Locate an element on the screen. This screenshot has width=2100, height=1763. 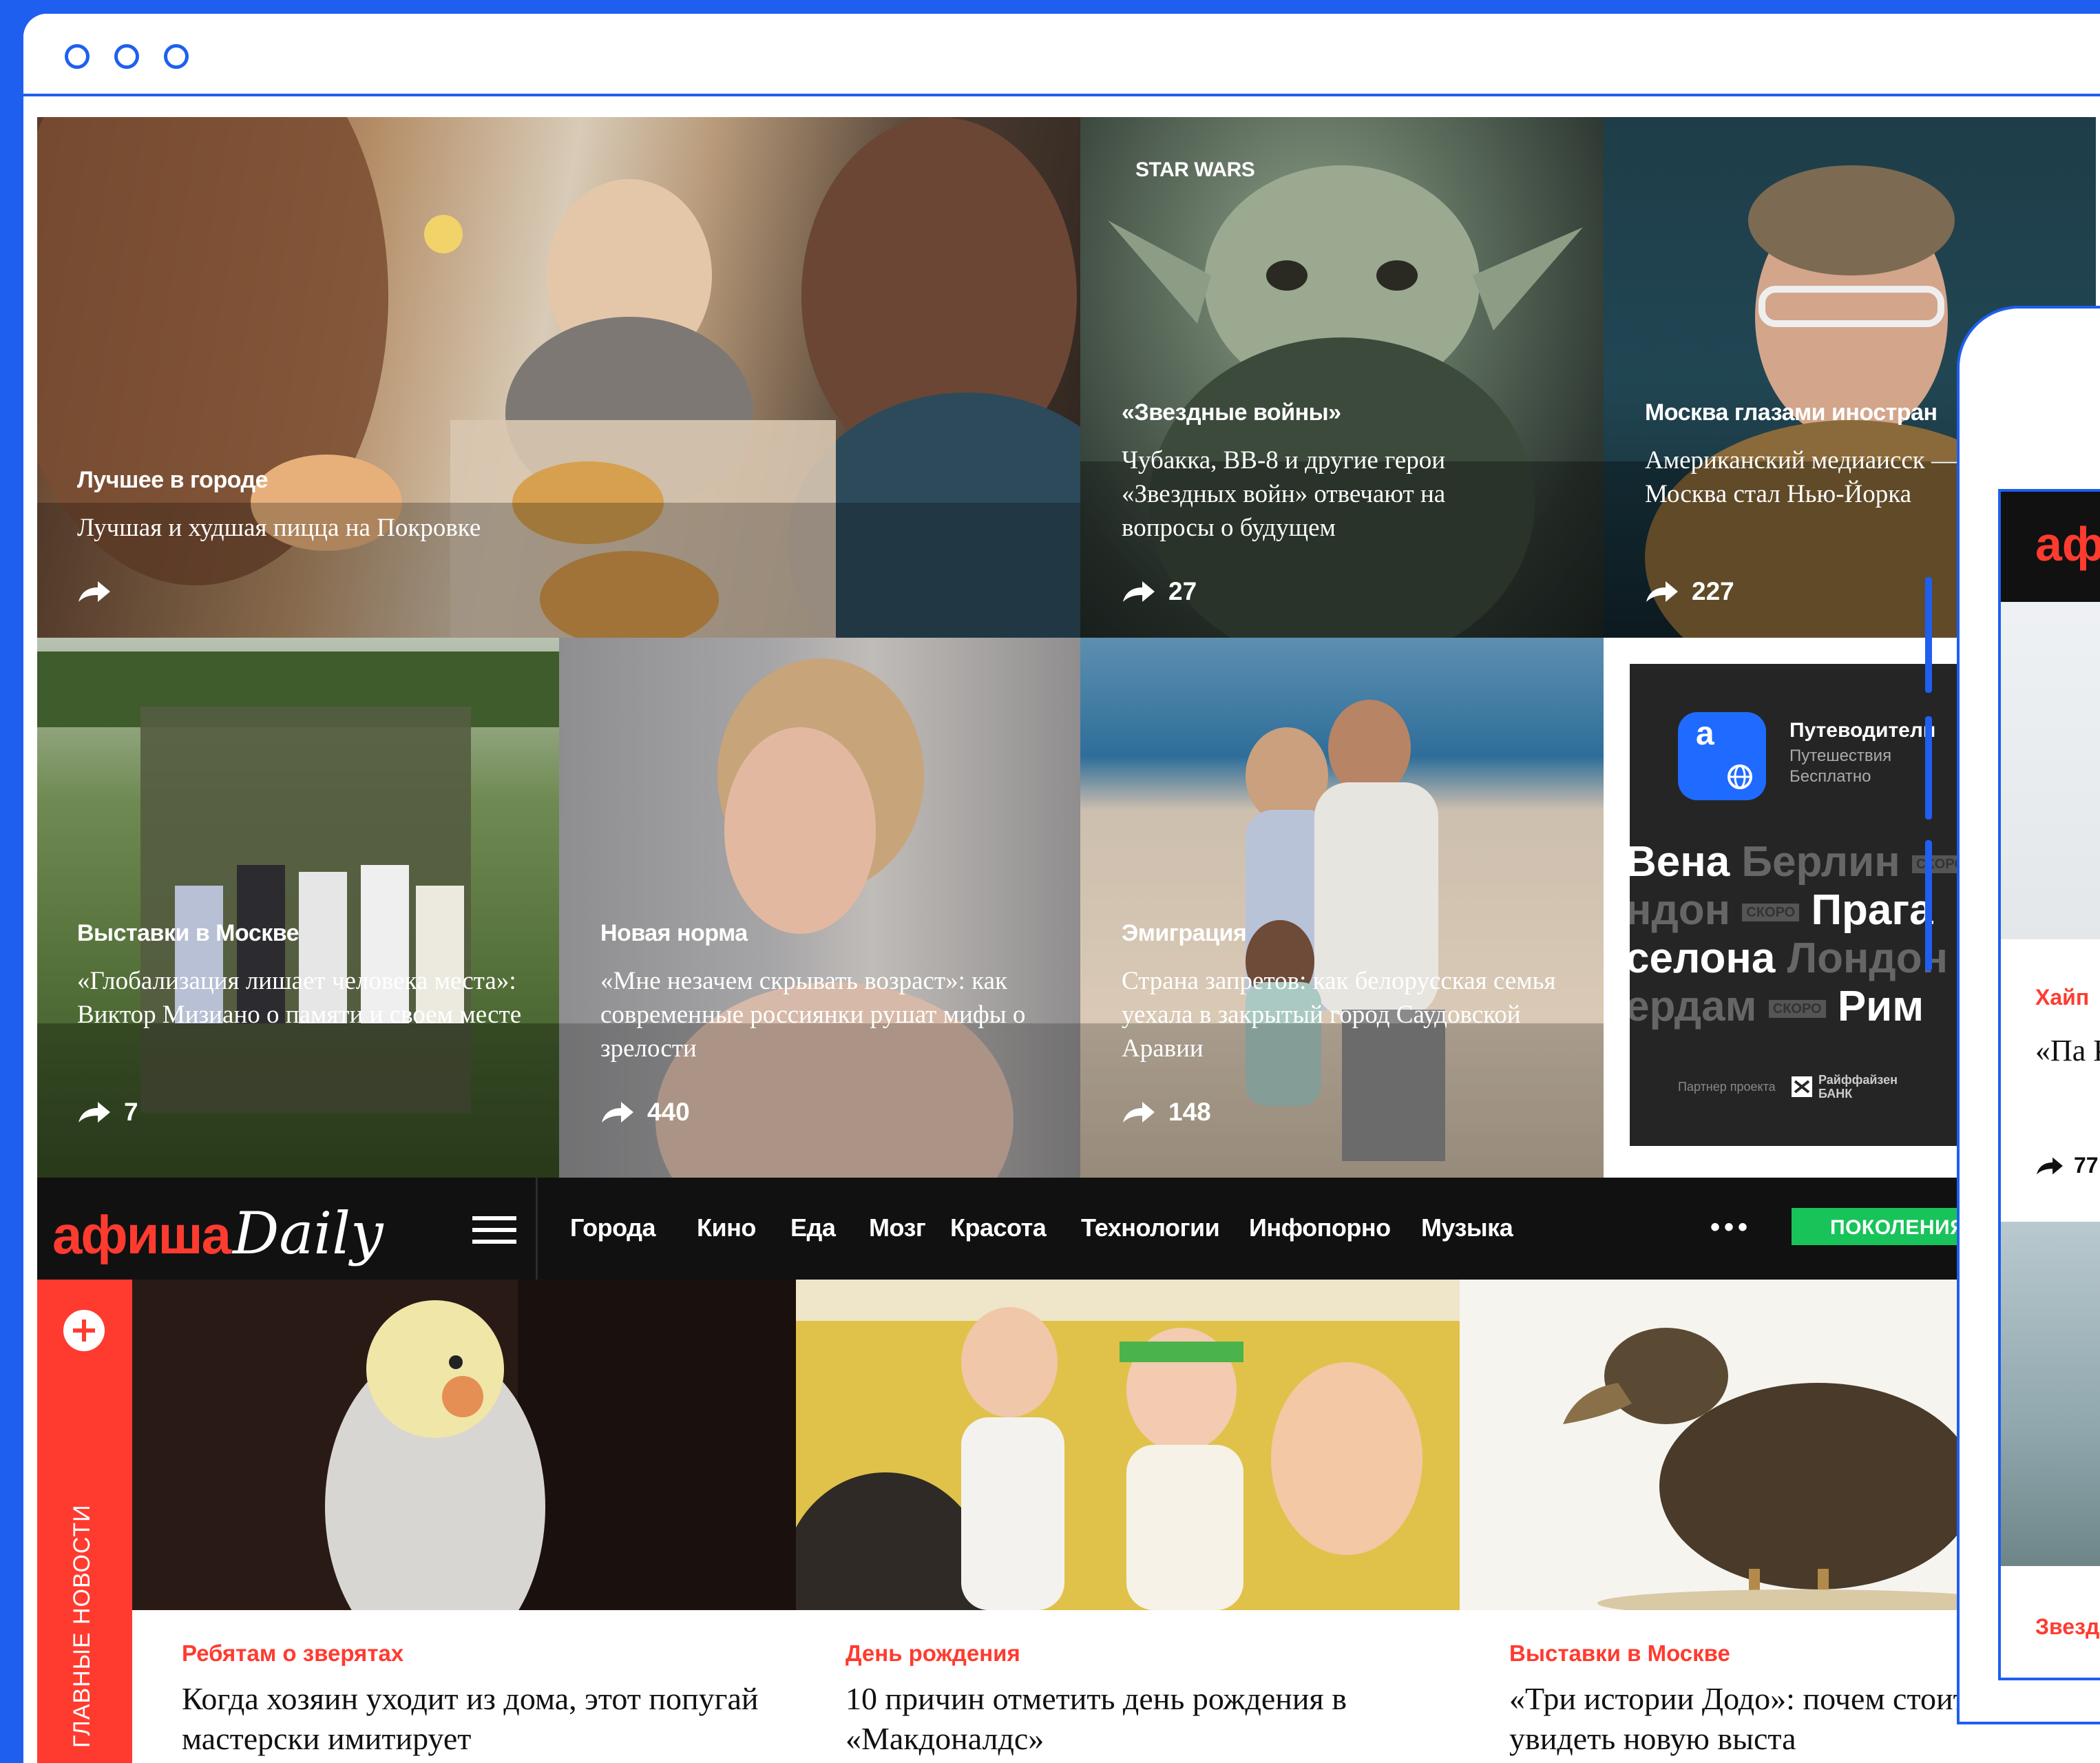
more-icon: ••• is located at coordinates (1731, 1227).